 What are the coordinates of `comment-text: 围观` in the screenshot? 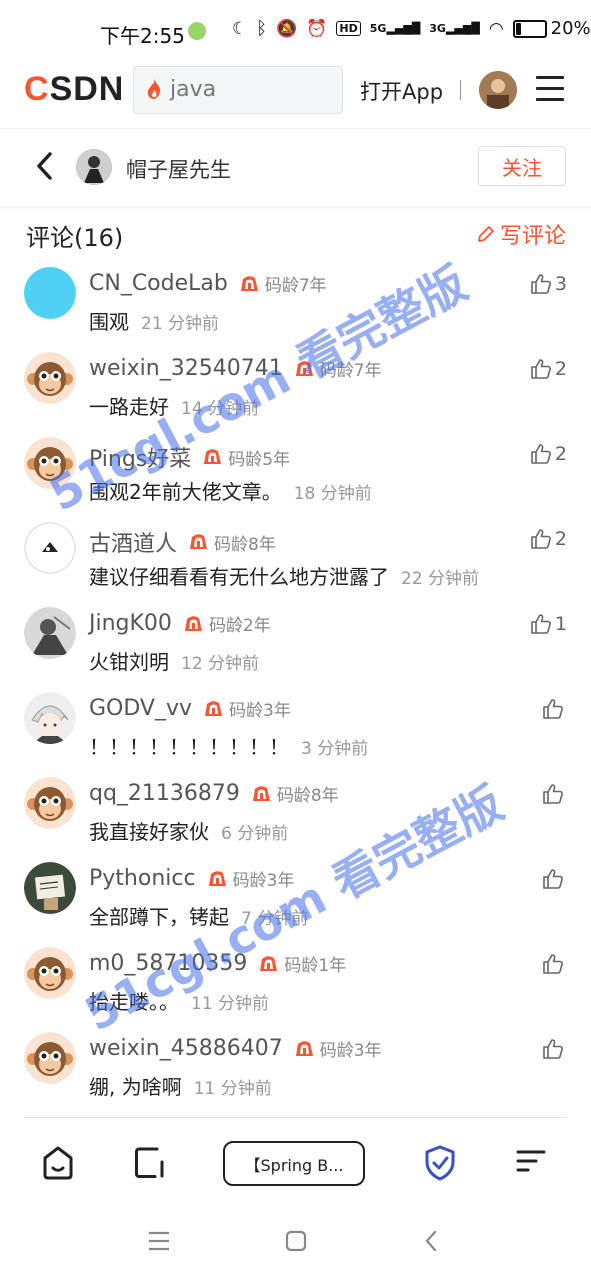 It's located at (109, 322).